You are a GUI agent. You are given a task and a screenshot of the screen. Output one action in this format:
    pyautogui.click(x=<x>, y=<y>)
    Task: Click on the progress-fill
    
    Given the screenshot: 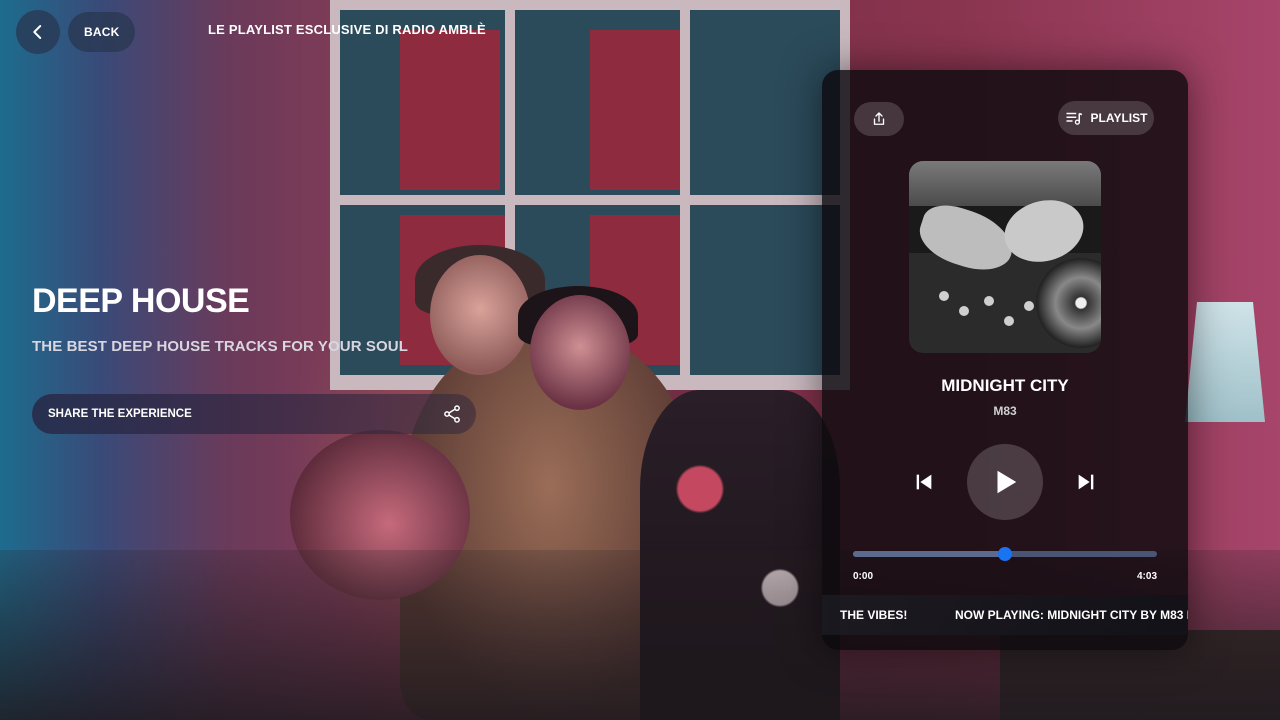 What is the action you would take?
    pyautogui.click(x=929, y=554)
    